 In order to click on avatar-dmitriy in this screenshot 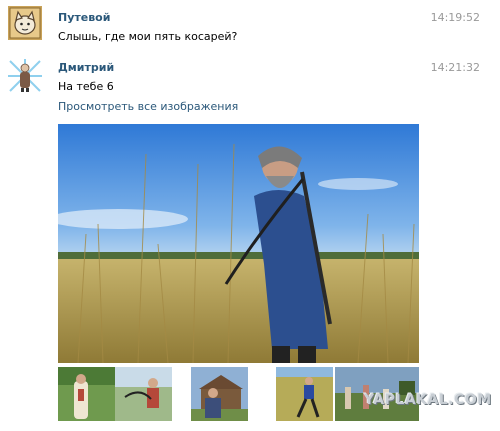, I will do `click(25, 76)`.